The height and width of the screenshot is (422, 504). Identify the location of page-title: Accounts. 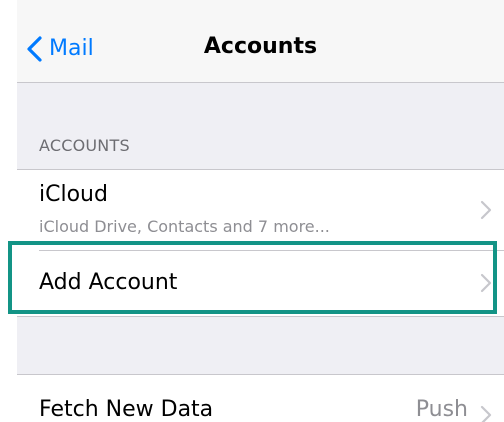
(260, 46).